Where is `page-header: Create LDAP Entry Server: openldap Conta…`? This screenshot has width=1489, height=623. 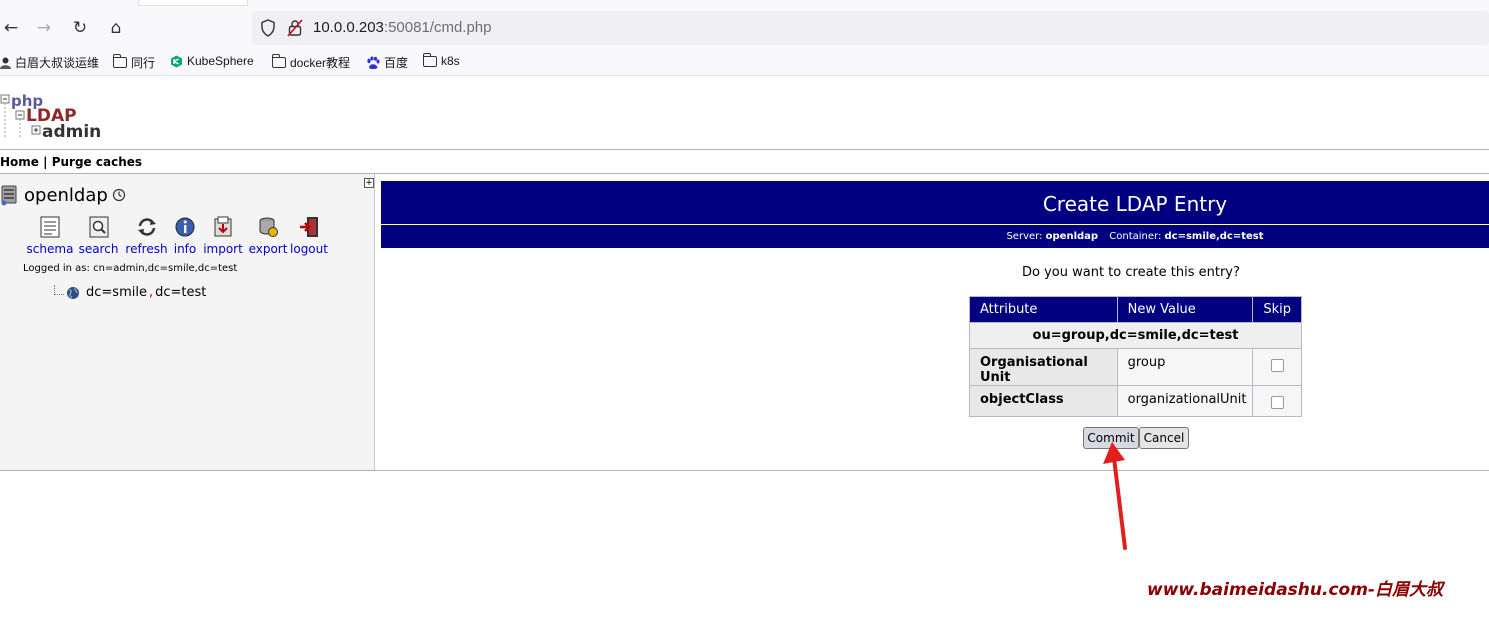 page-header: Create LDAP Entry Server: openldap Conta… is located at coordinates (935, 214).